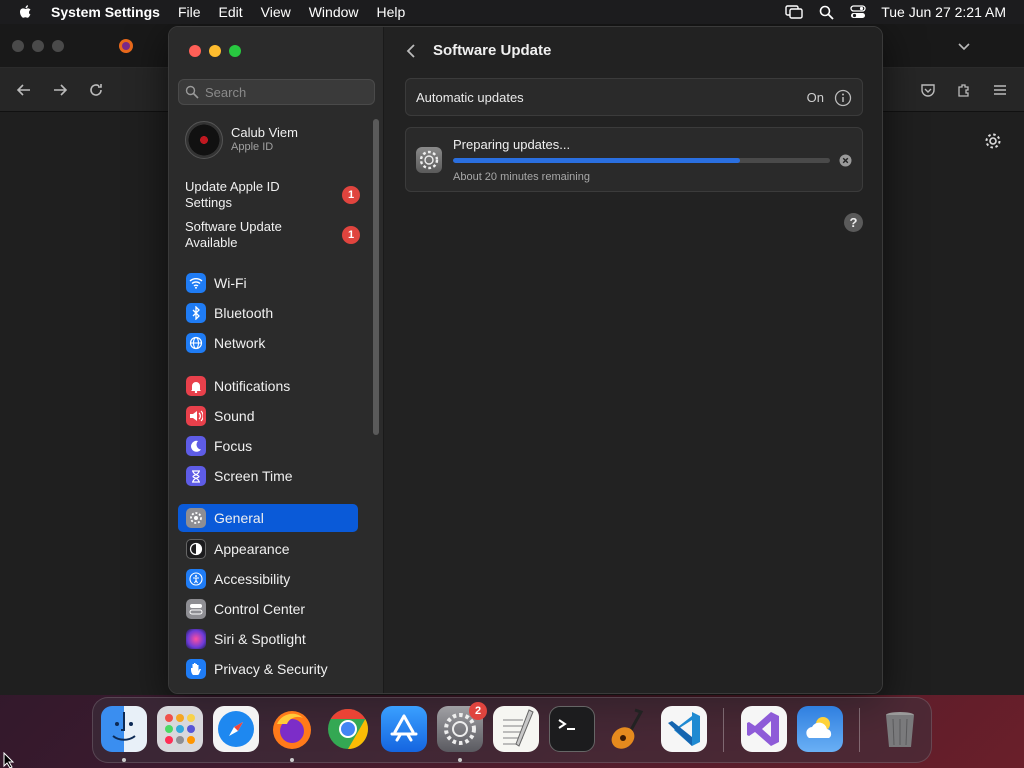  Describe the element at coordinates (60, 90) in the screenshot. I see `forward-arrow-icon` at that location.